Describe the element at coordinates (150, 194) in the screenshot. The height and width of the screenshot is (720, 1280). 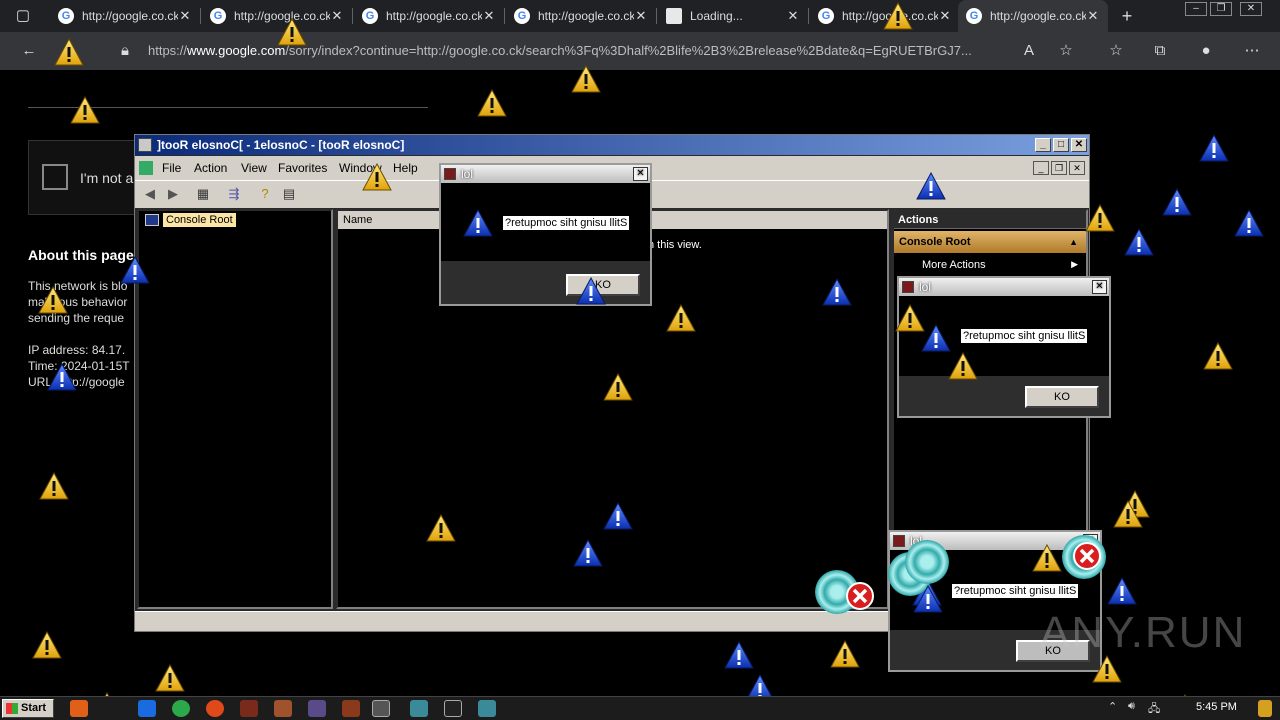
I see `back-icon: ◀` at that location.